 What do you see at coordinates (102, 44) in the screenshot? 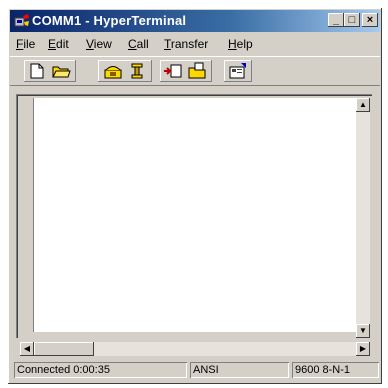
I see `menu-view-label: iew` at bounding box center [102, 44].